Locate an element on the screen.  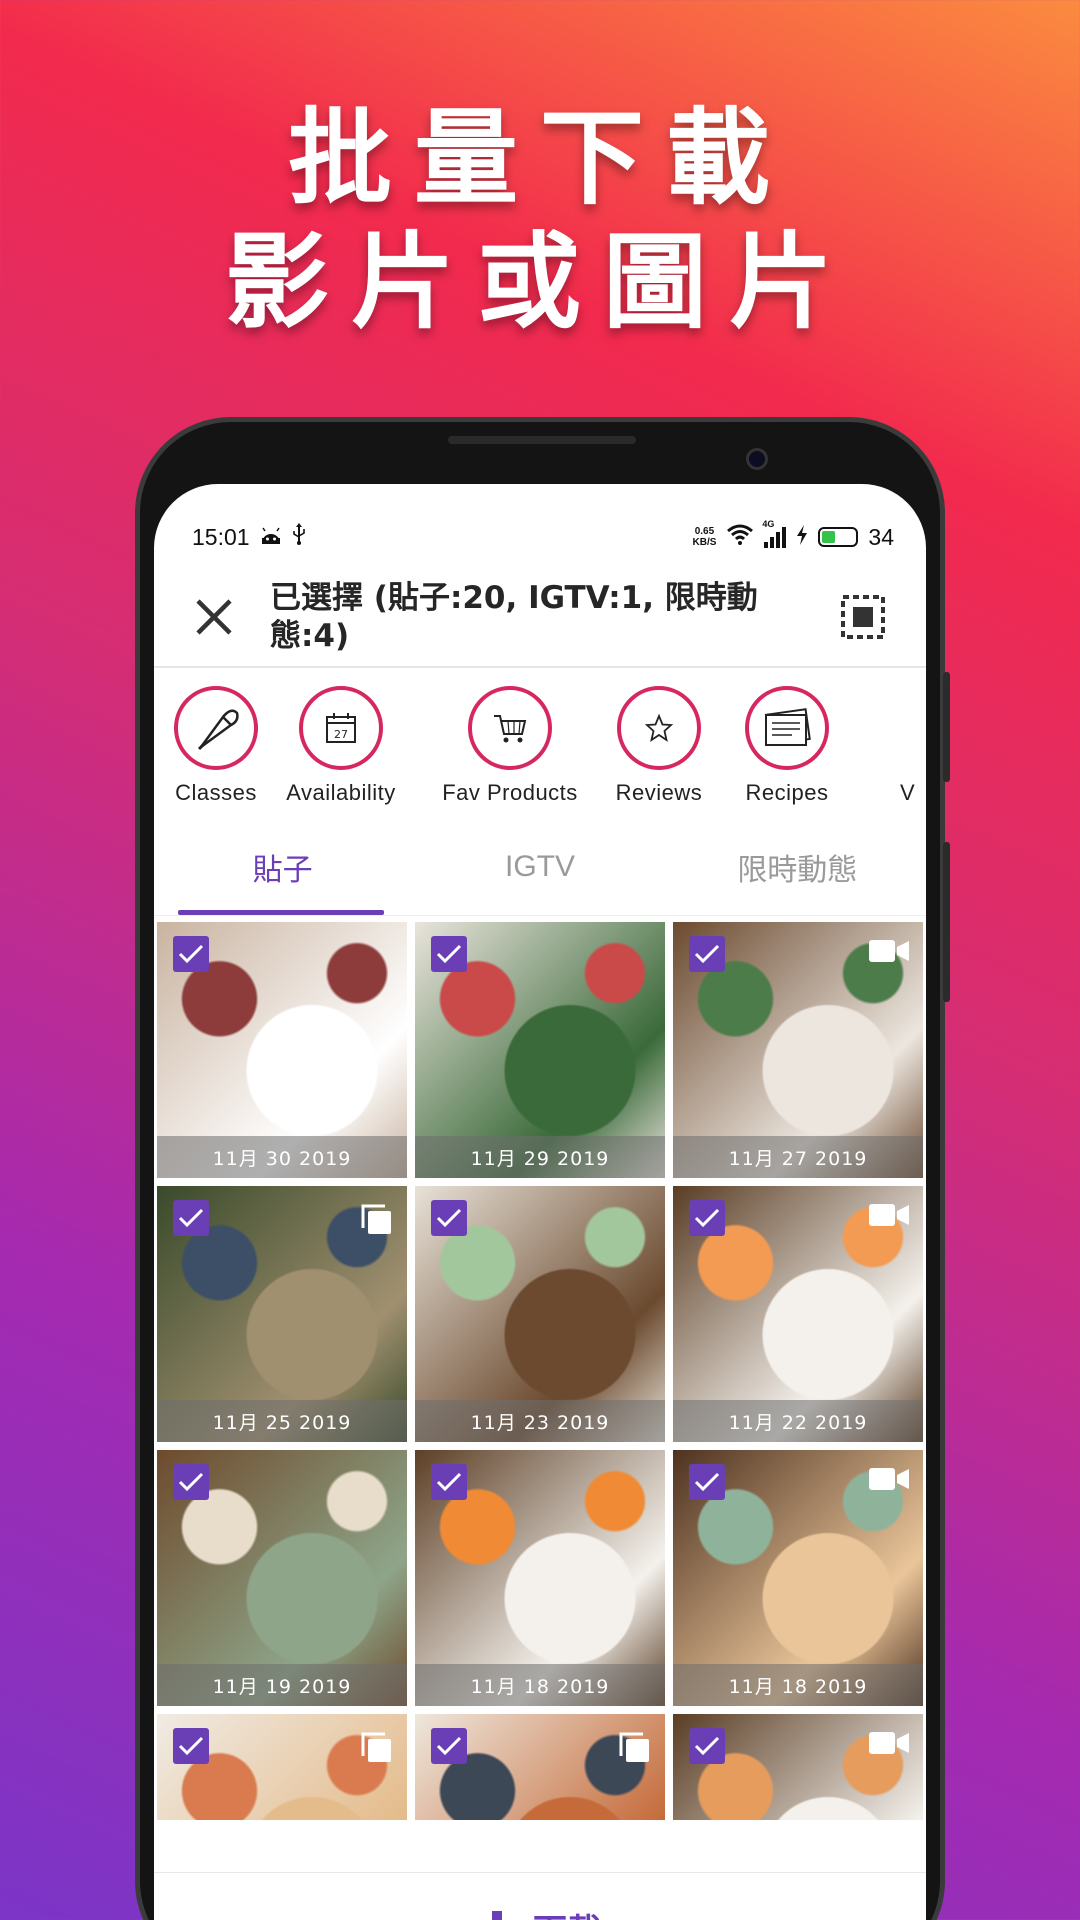
tab-igtv: IGTV is located at coordinates (539, 866).